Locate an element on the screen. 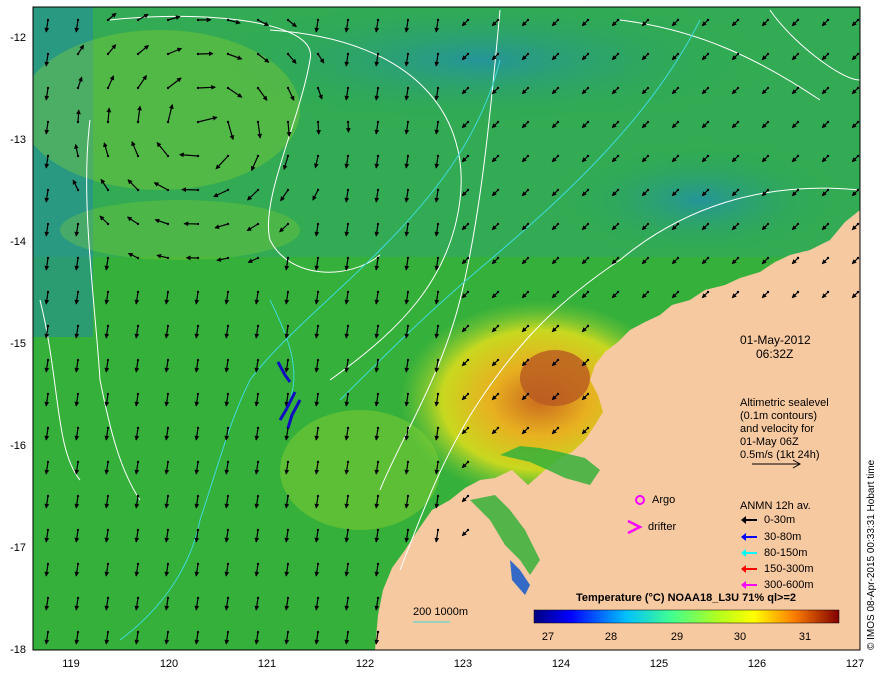  lon-tick: 121 is located at coordinates (267, 664).